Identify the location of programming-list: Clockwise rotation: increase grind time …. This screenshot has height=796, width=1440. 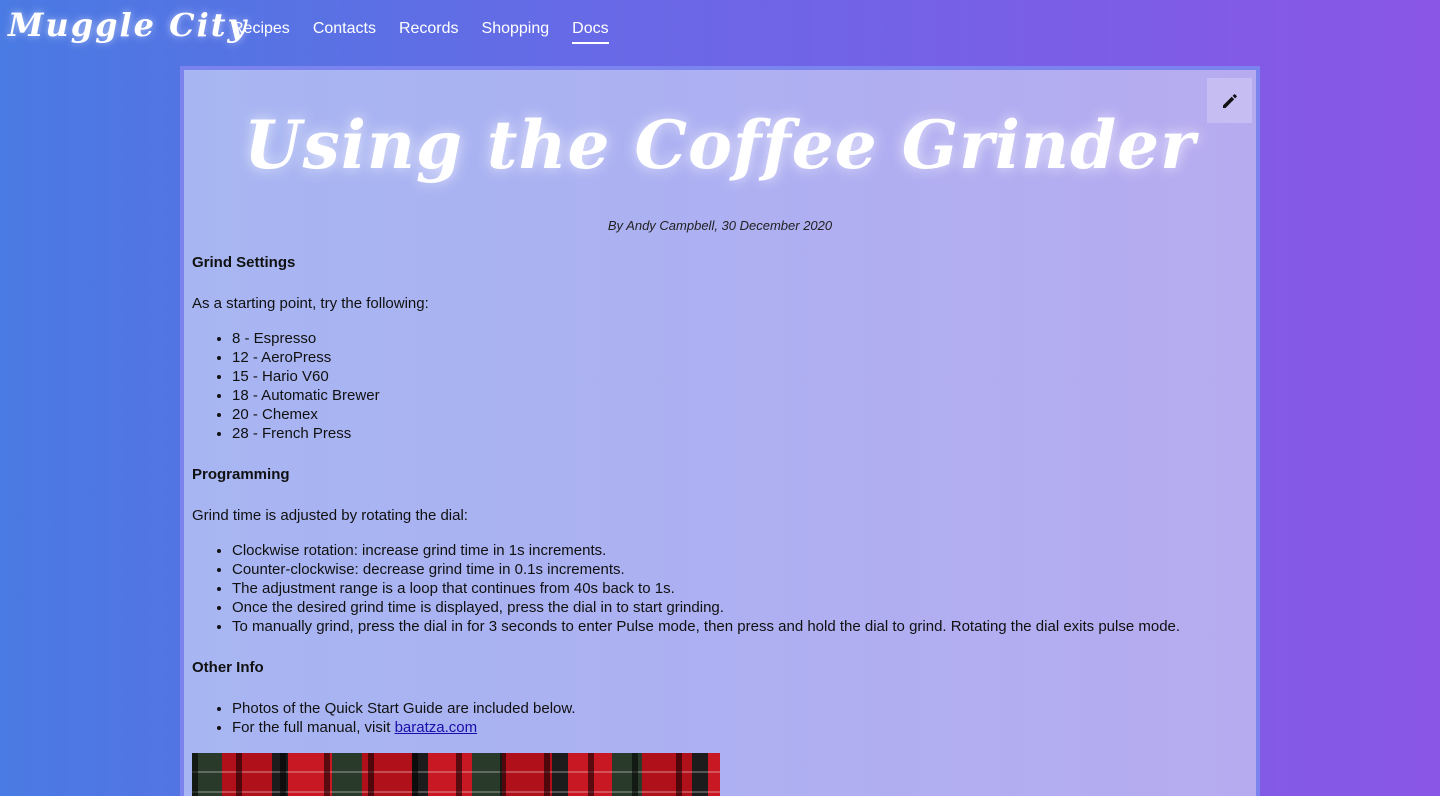
(720, 588).